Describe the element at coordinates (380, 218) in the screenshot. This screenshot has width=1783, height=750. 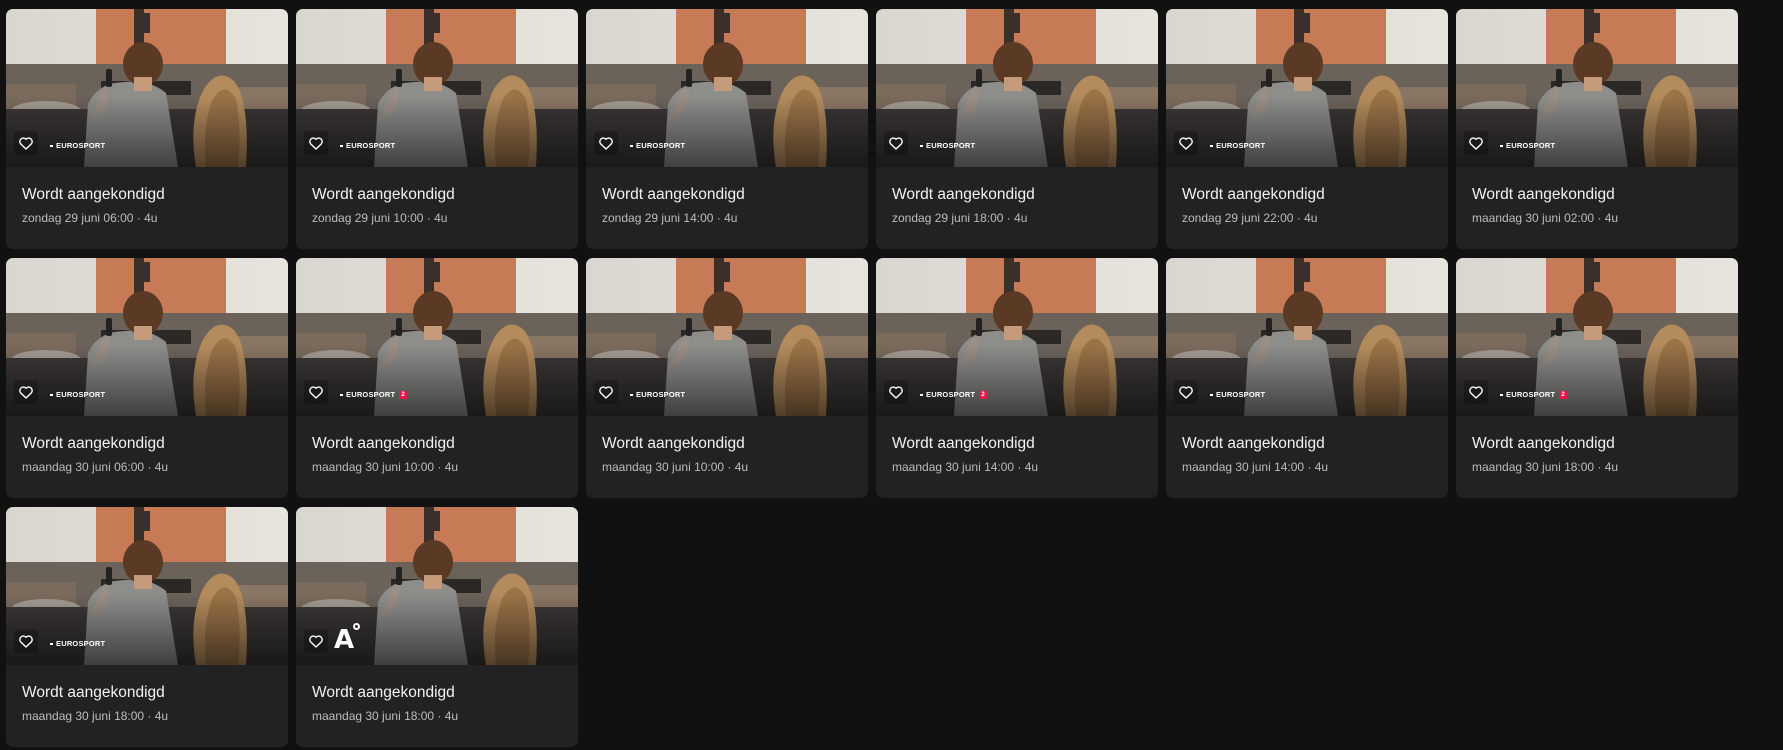
I see `program-meta: zondag 29 juni 10:00 · 4u` at that location.